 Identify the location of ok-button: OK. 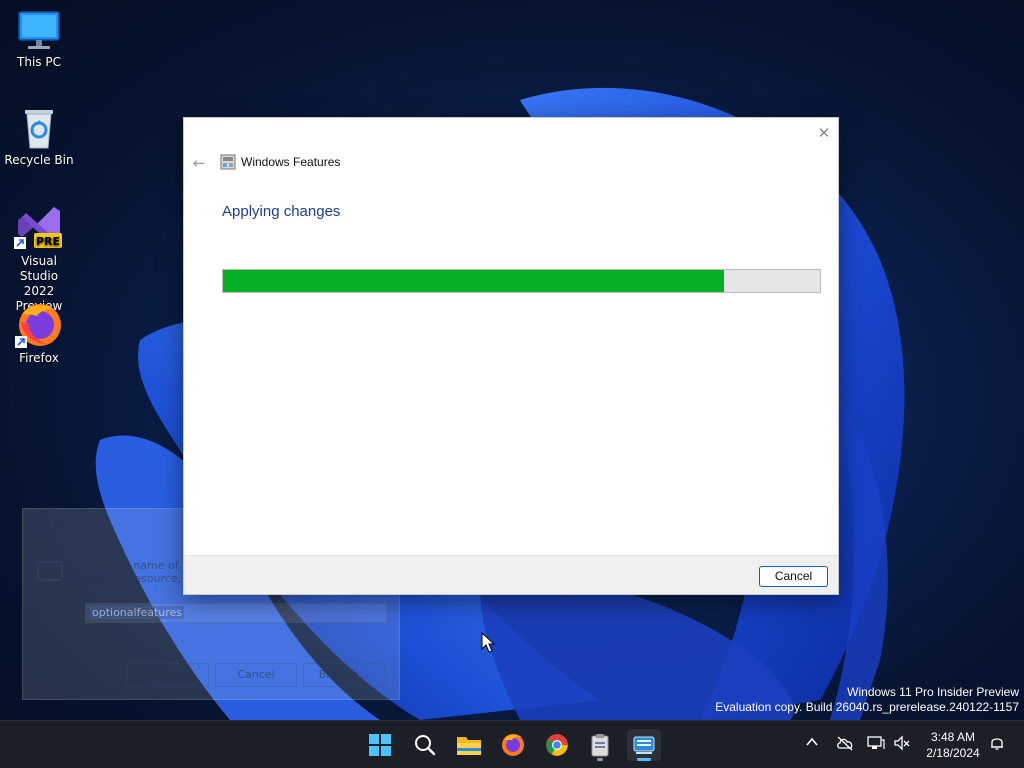
(168, 675).